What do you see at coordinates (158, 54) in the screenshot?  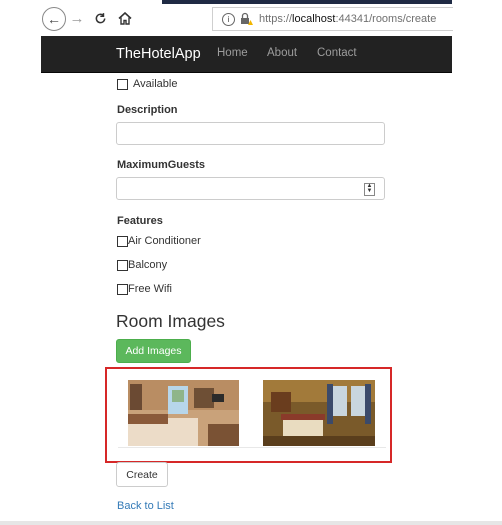 I see `brand-link: TheHotelApp` at bounding box center [158, 54].